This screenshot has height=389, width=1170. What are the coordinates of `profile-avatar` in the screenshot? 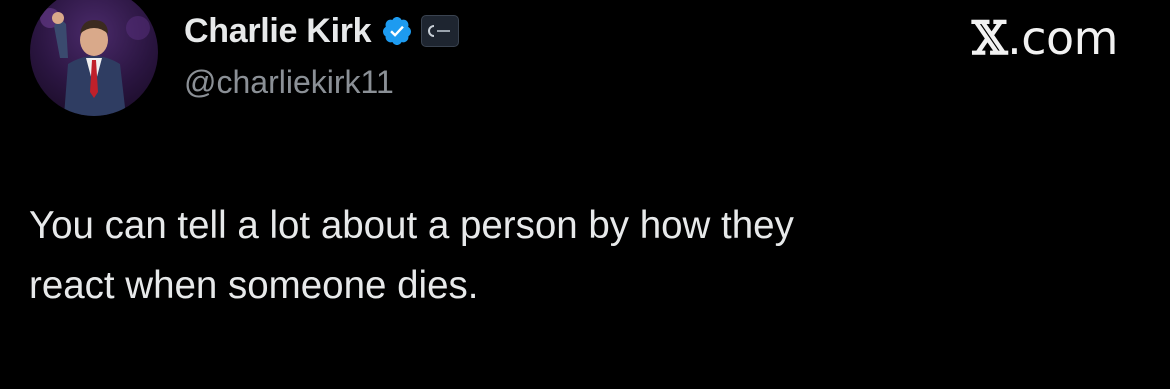 It's located at (94, 58).